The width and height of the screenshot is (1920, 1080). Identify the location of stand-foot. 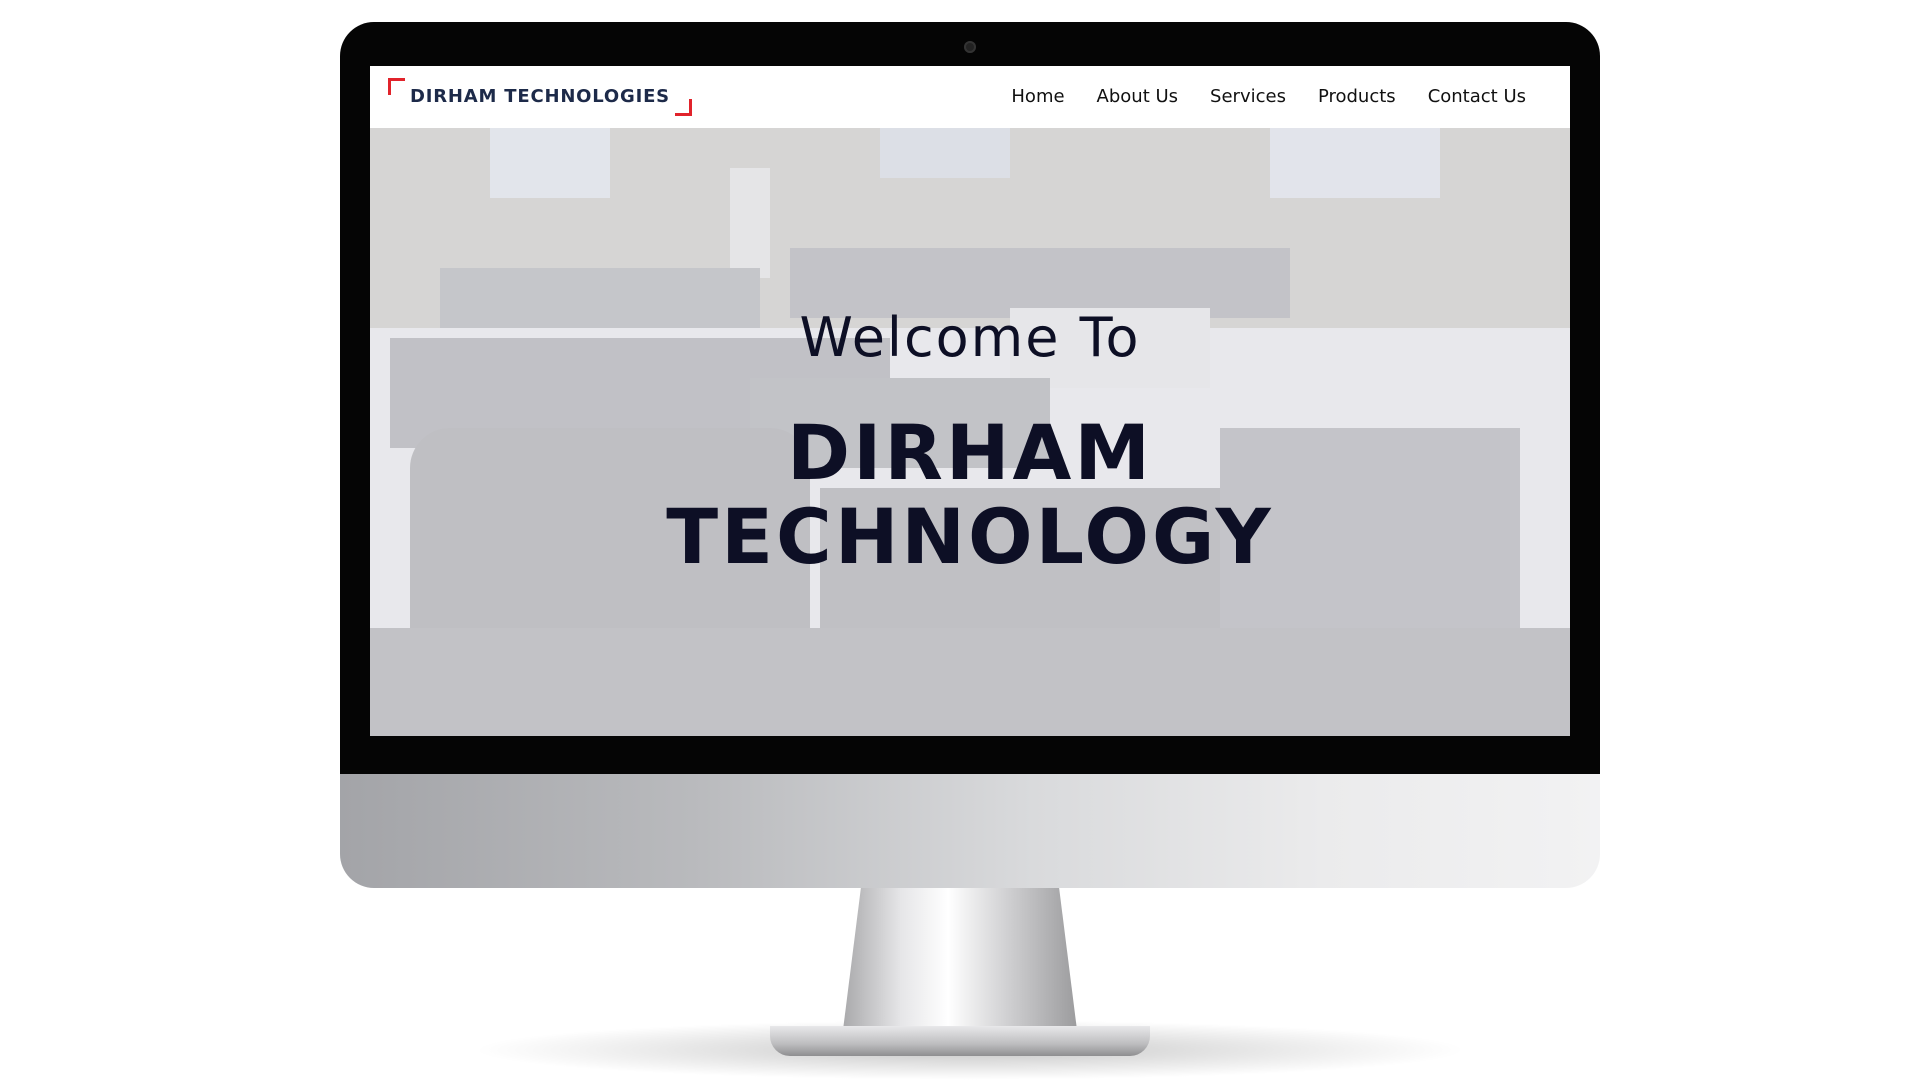
(960, 1041).